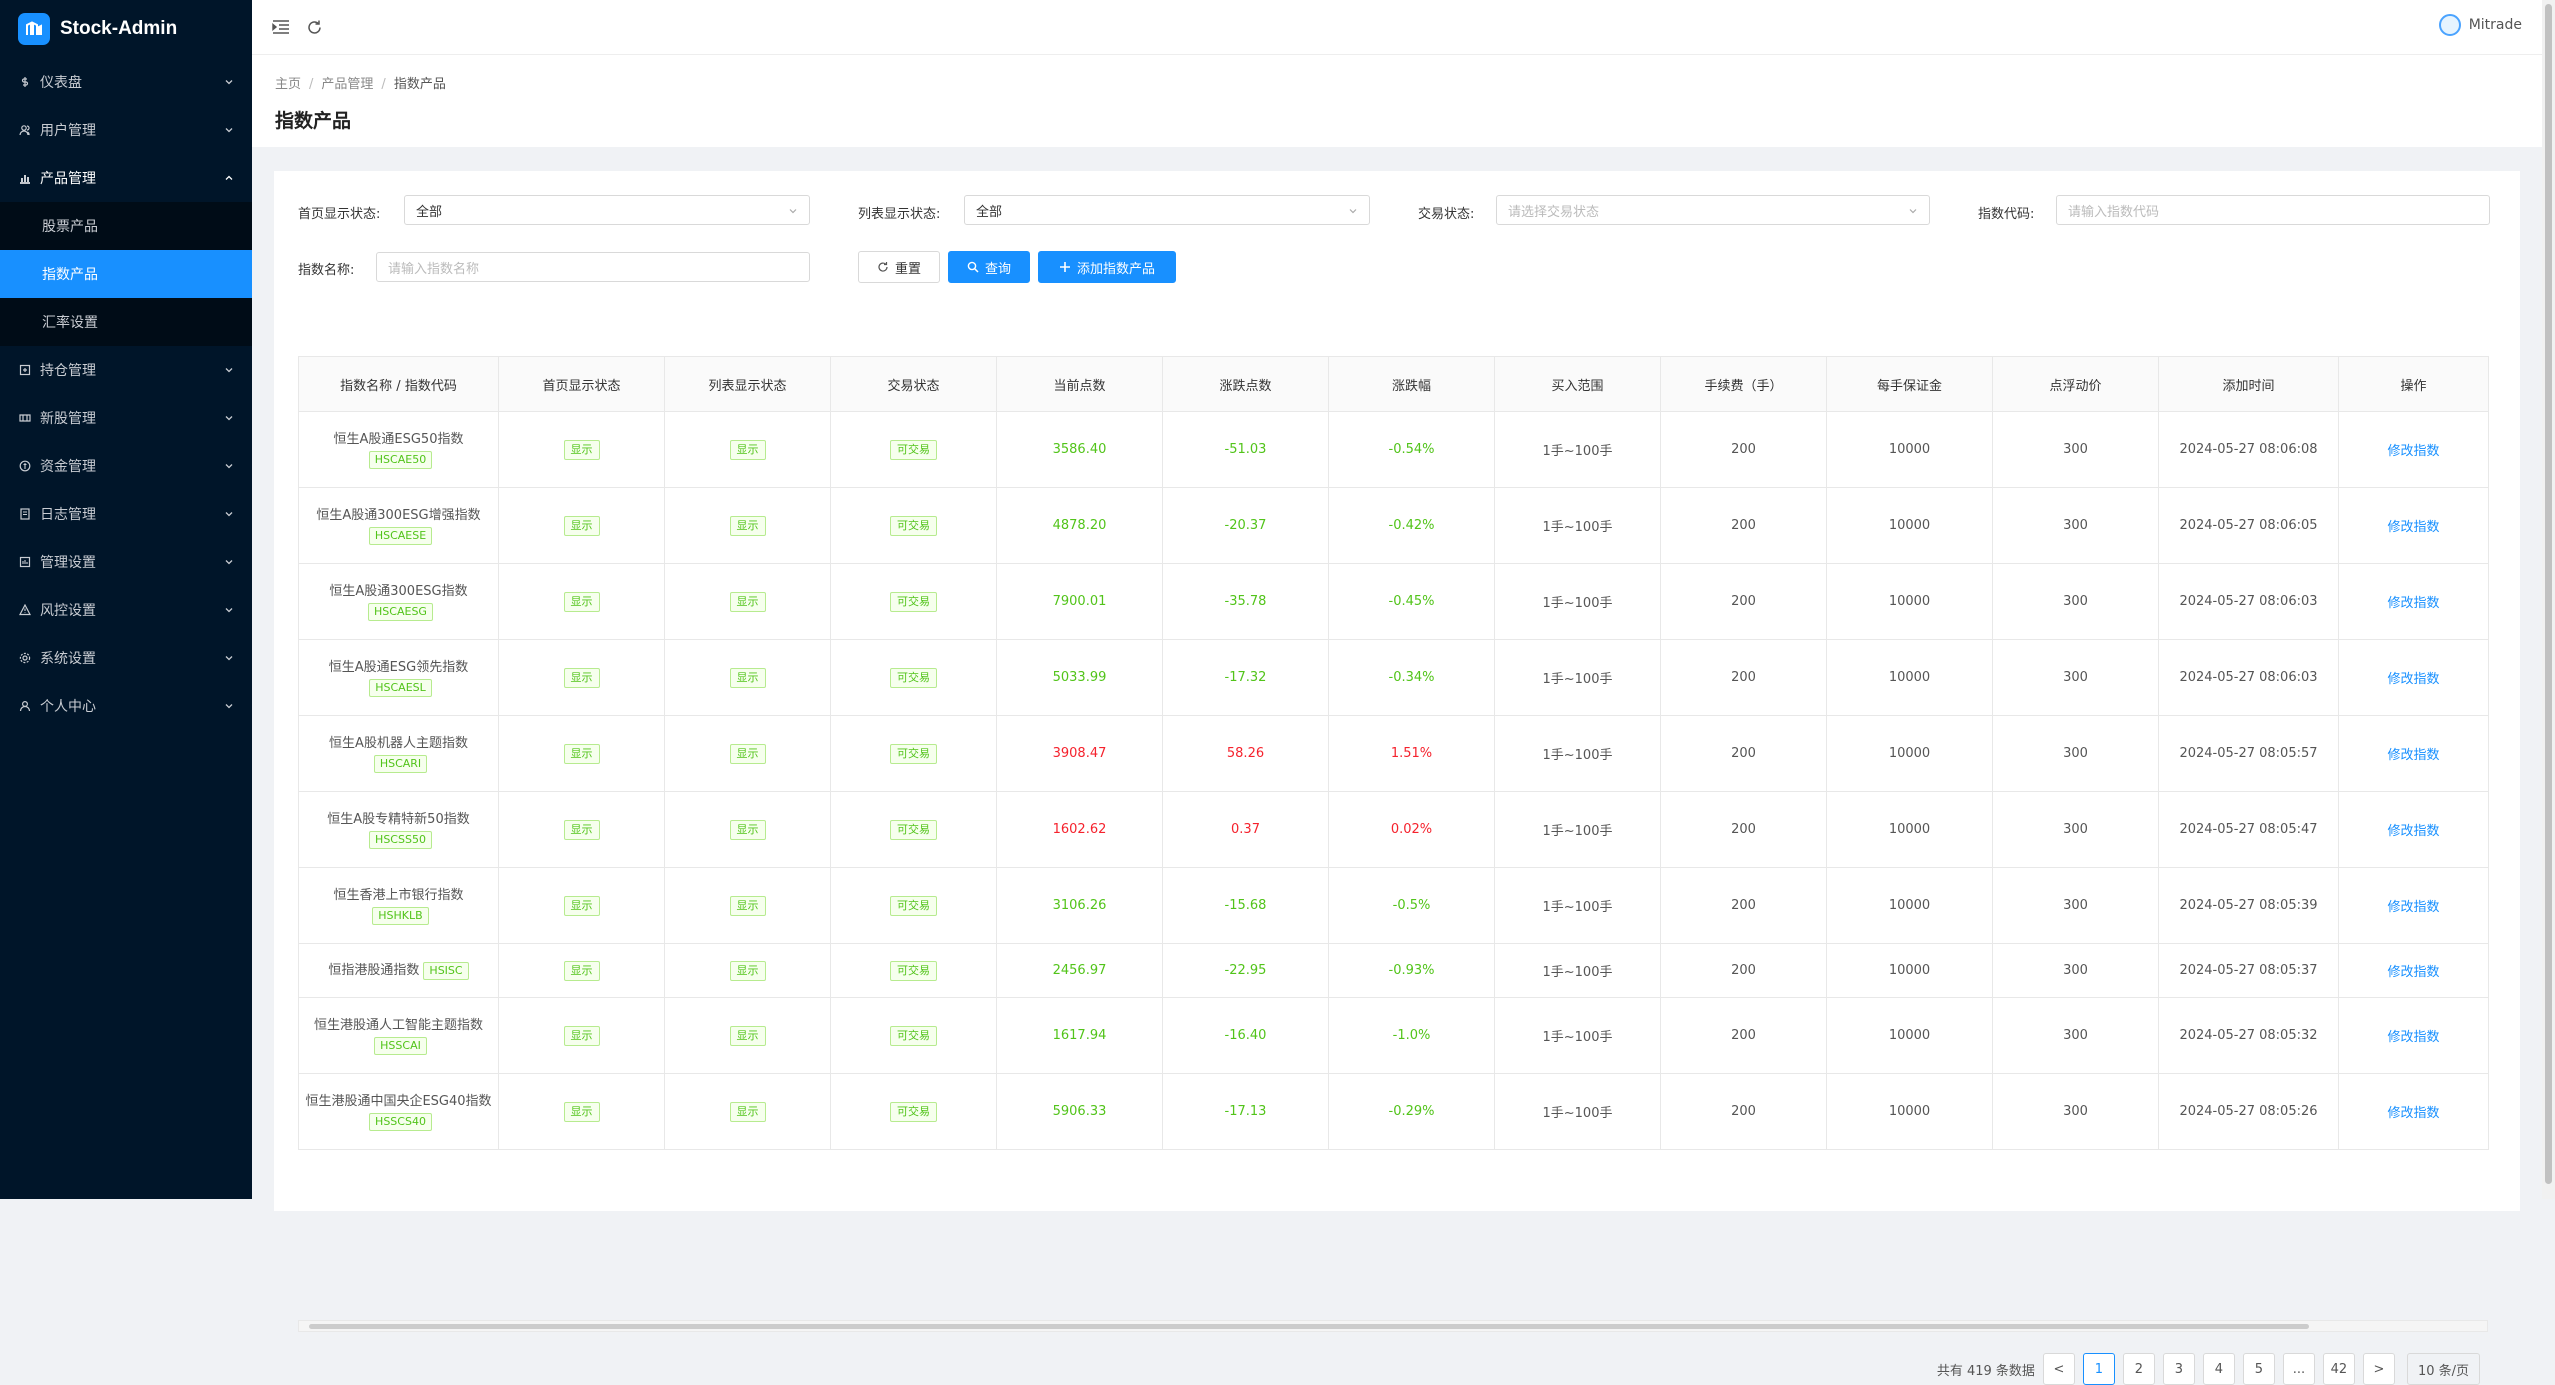 Image resolution: width=2555 pixels, height=1385 pixels. What do you see at coordinates (126, 466) in the screenshot?
I see `sidebar-item-funds: 资金管理` at bounding box center [126, 466].